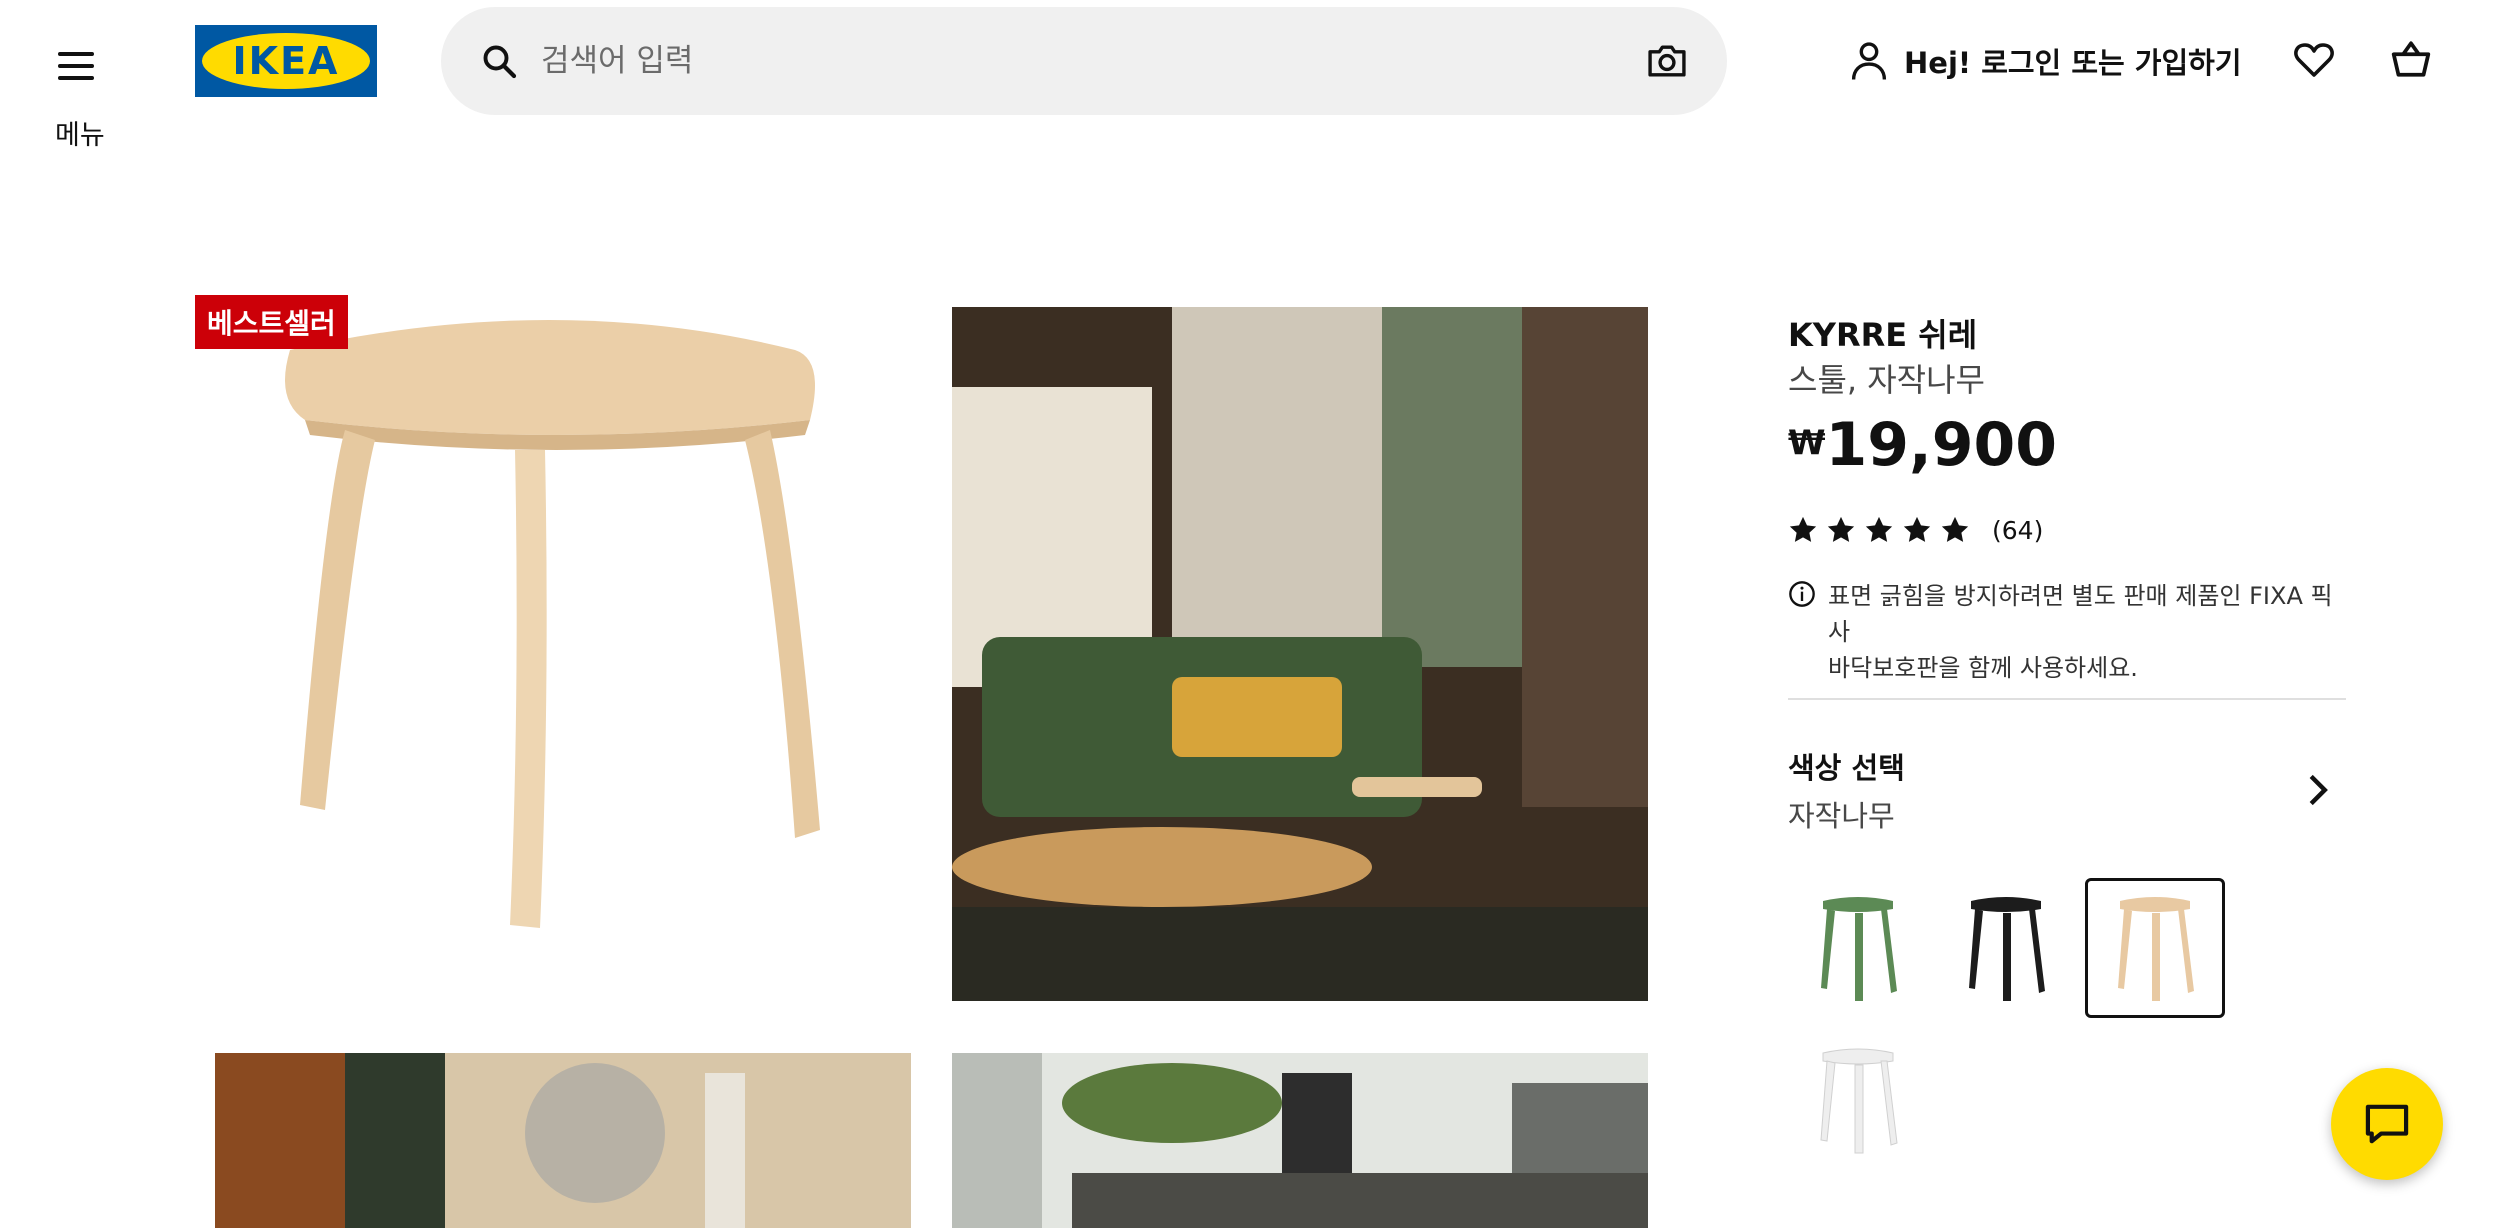 The width and height of the screenshot is (2493, 1228). Describe the element at coordinates (2411, 59) in the screenshot. I see `shopping-bag-icon` at that location.